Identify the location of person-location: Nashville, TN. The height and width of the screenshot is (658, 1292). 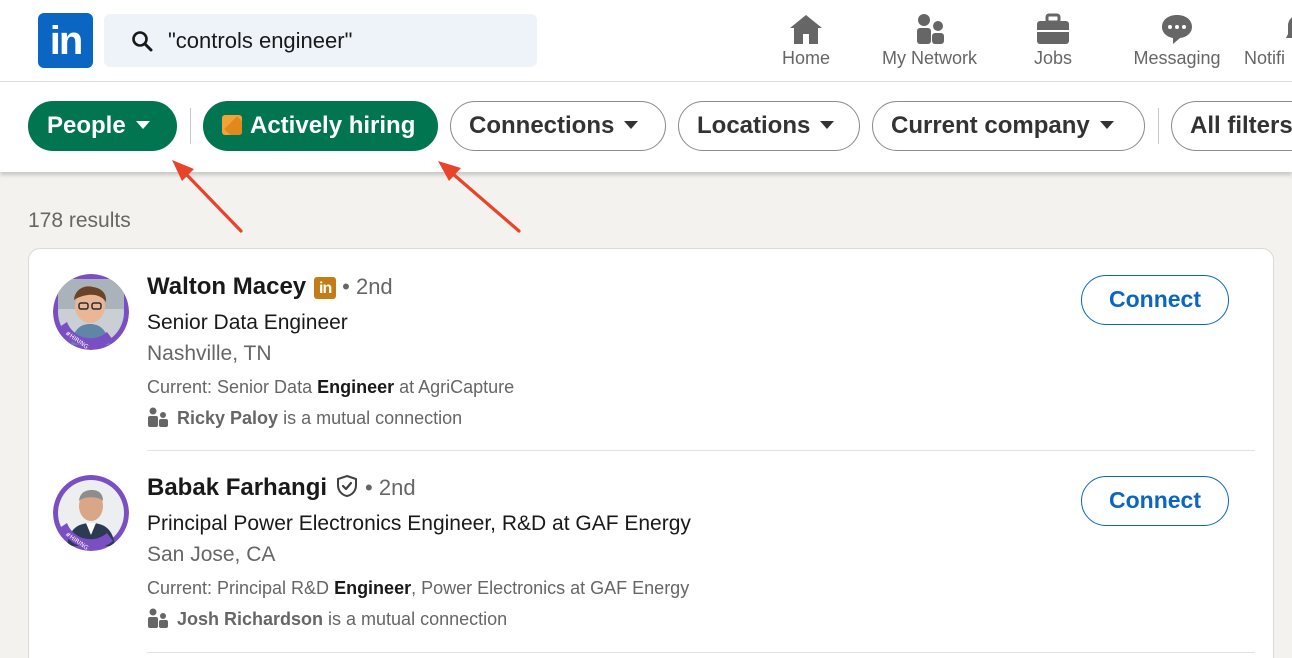
(209, 353).